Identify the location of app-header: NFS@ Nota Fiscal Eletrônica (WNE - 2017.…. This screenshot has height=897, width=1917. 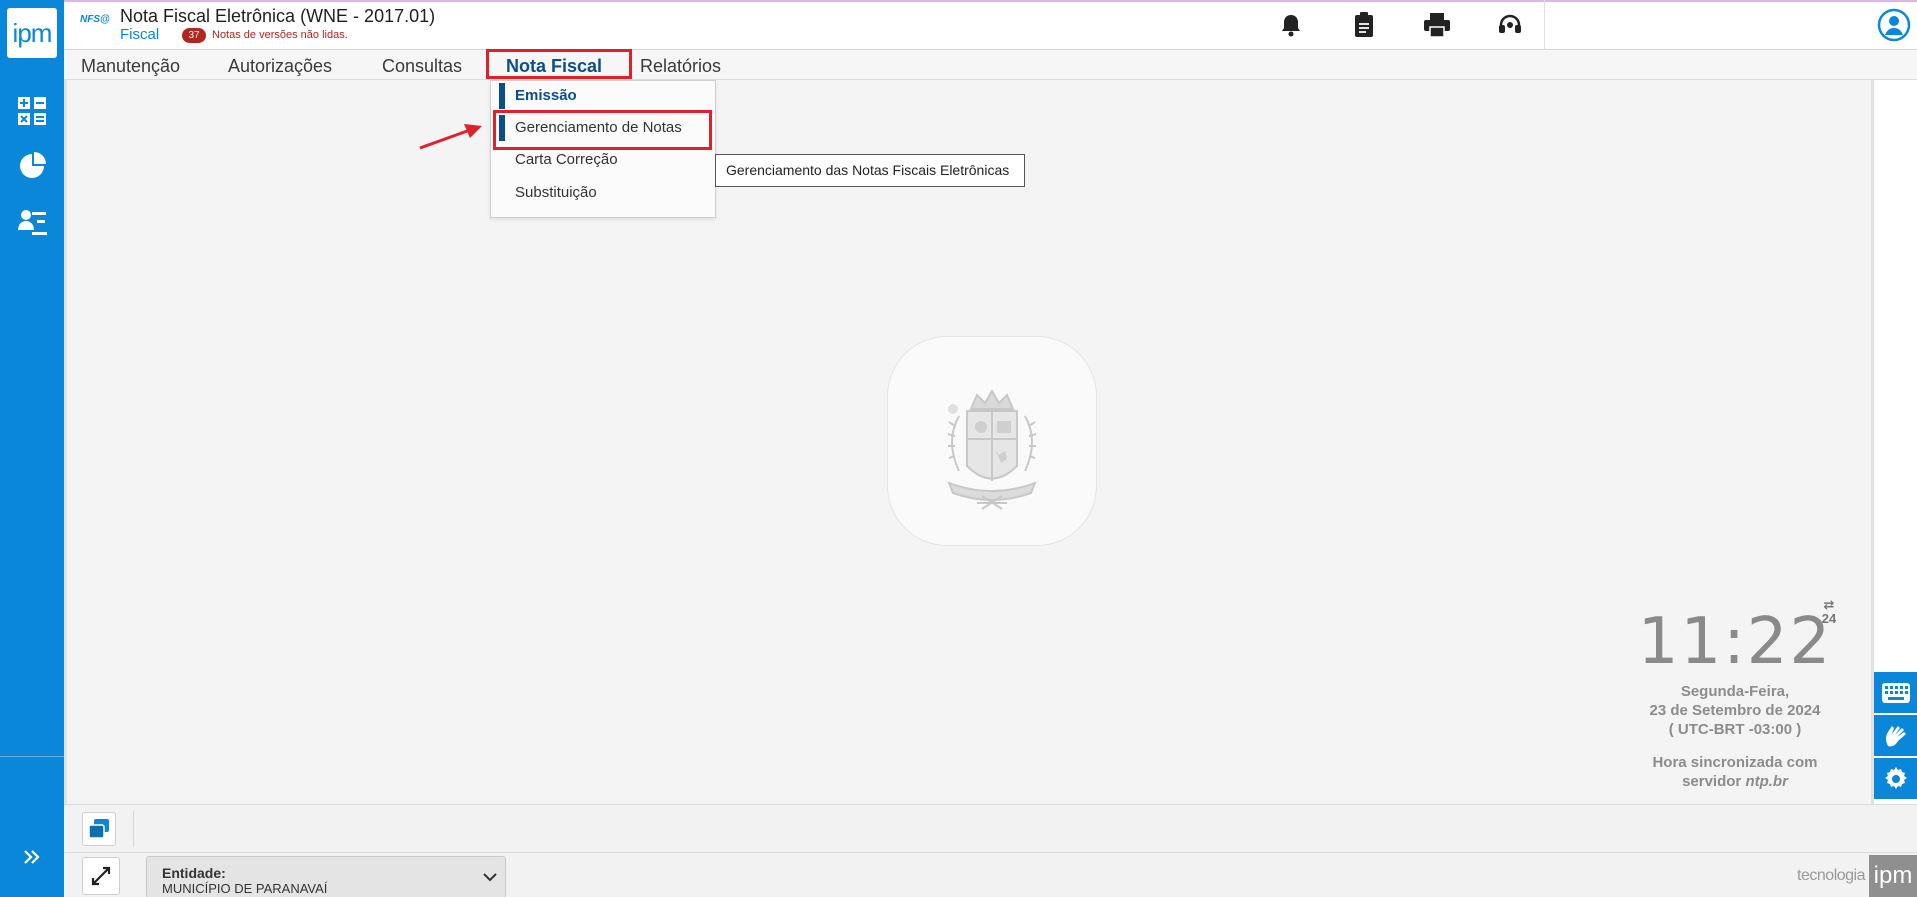
(990, 25).